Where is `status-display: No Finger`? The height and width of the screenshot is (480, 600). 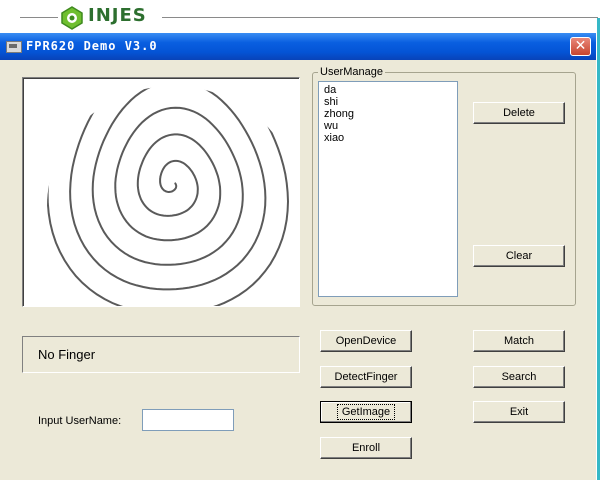 status-display: No Finger is located at coordinates (161, 354).